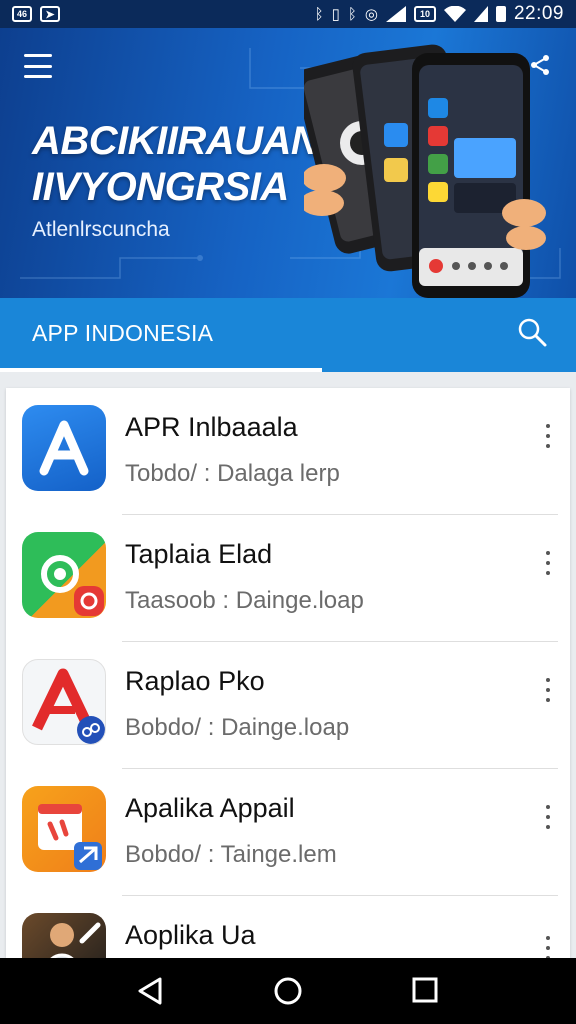 The height and width of the screenshot is (1024, 576). I want to click on banner-title-line1: ABCIKIIRAUAN, so click(176, 141).